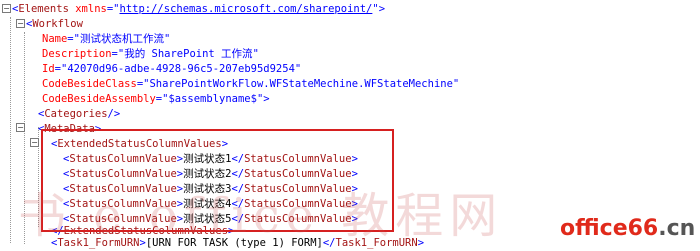  I want to click on attribute-name: Description, so click(77, 54).